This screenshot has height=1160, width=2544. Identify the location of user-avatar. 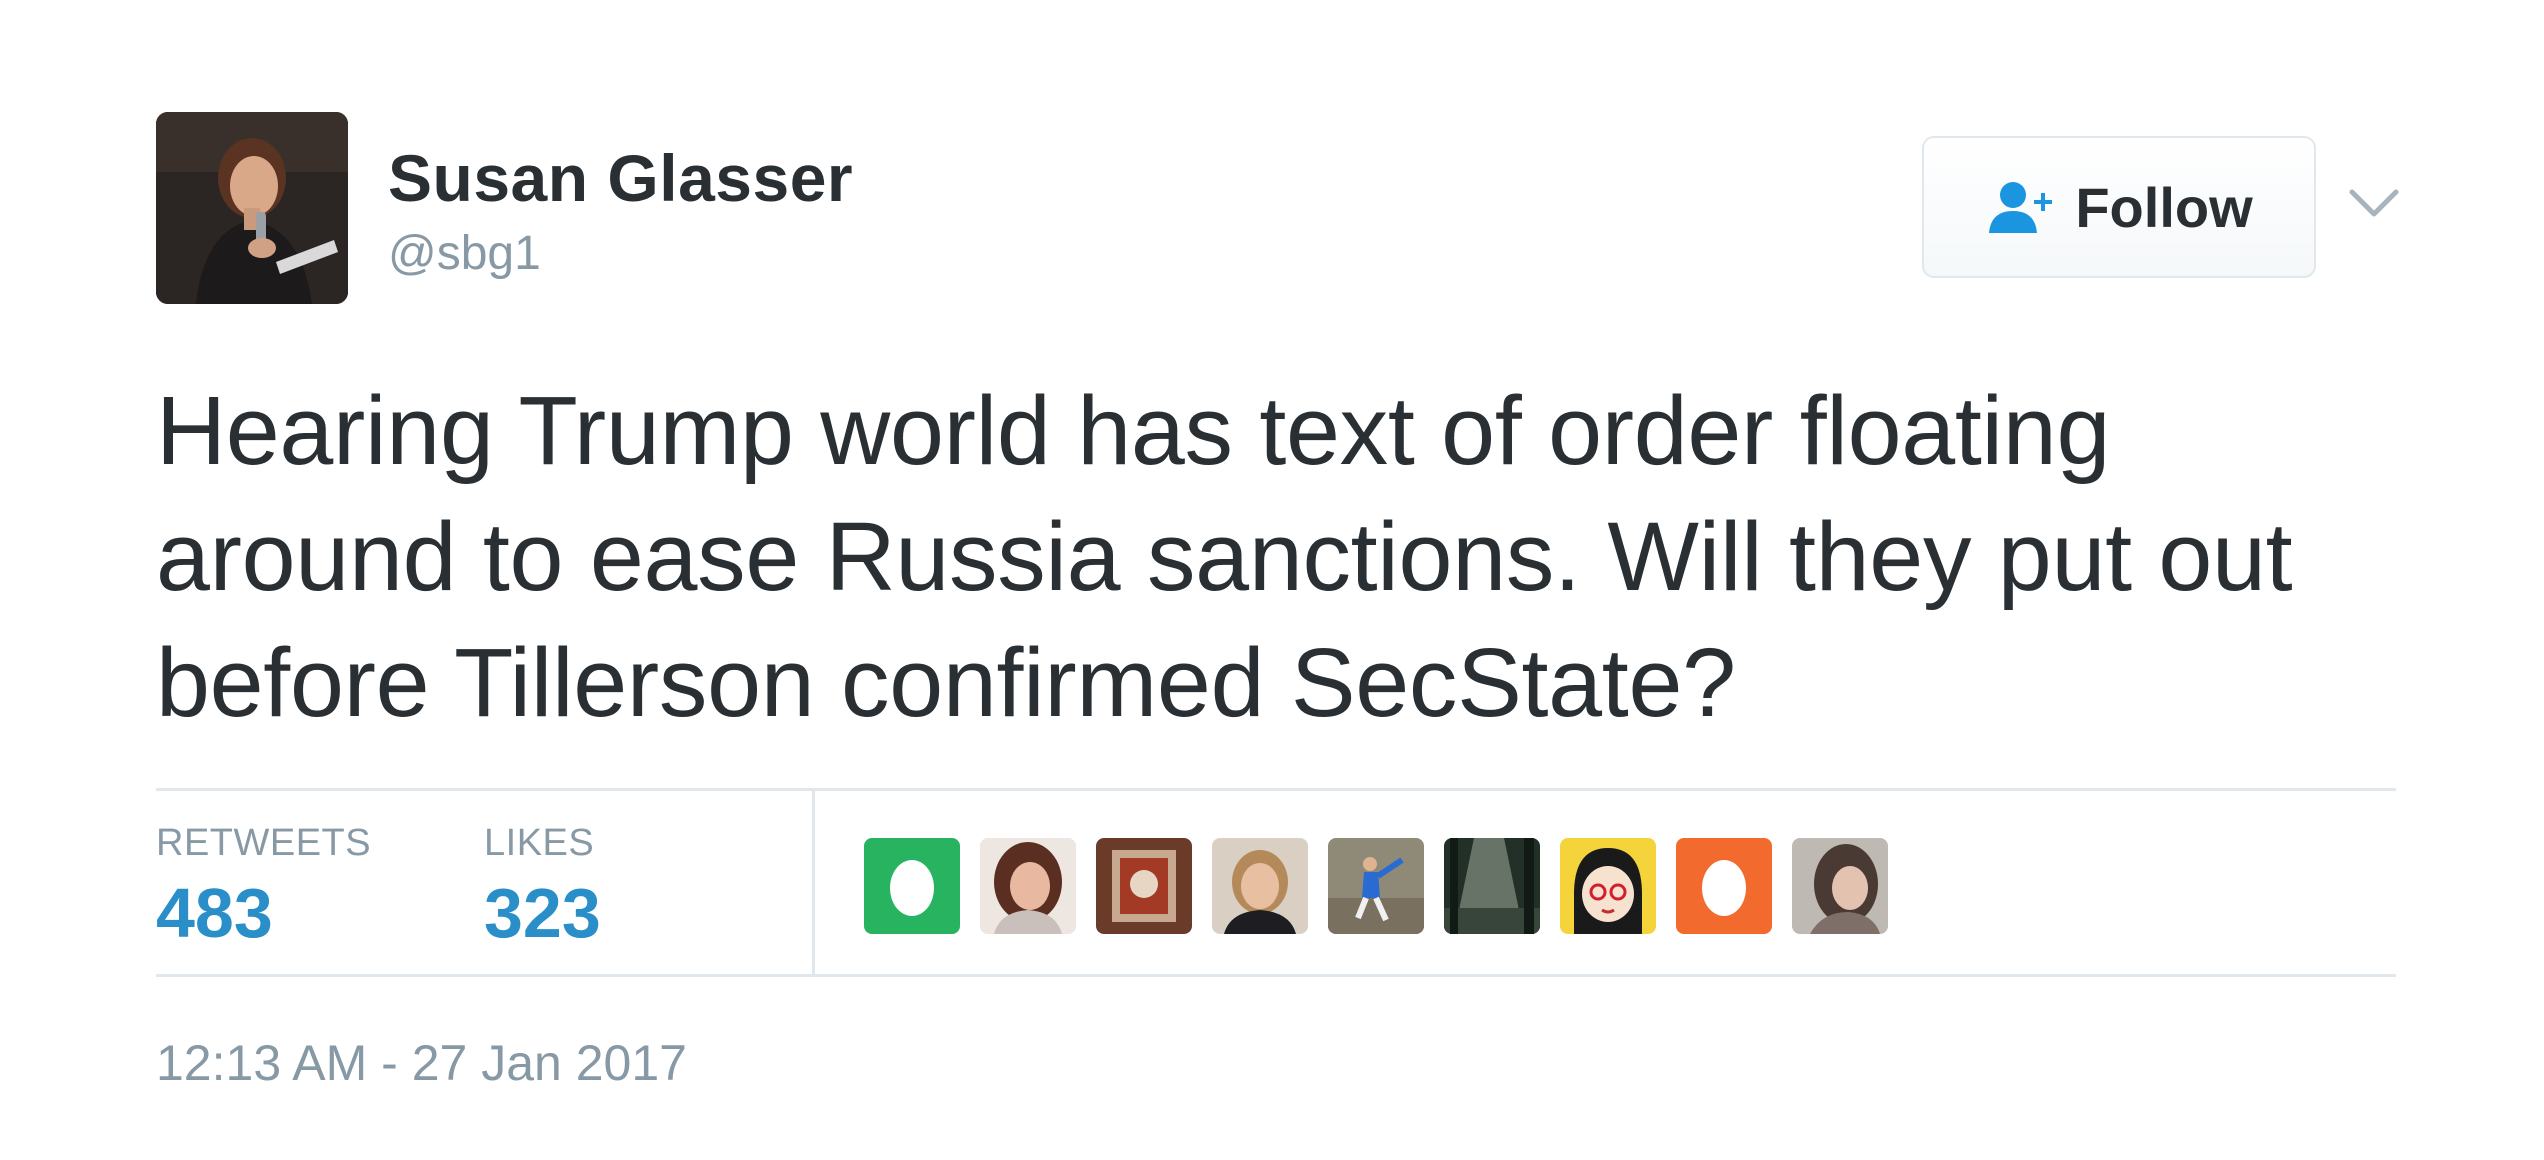
(252, 208).